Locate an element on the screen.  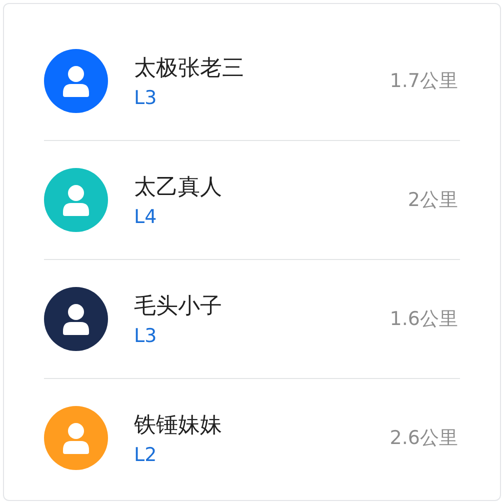
distance: 2公里 is located at coordinates (433, 200).